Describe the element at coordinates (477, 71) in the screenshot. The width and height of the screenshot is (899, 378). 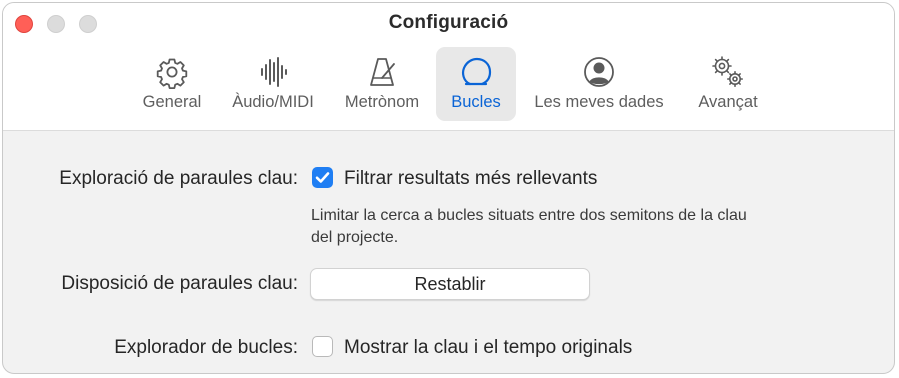
I see `loop-icon` at that location.